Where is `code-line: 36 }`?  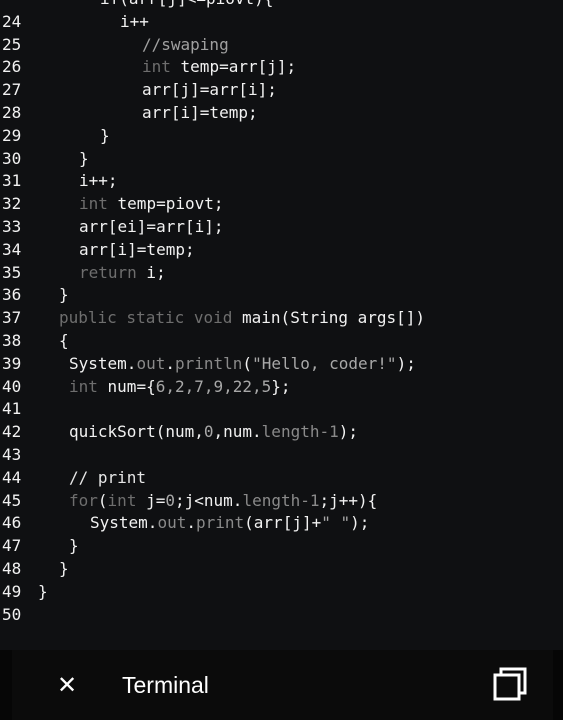 code-line: 36 } is located at coordinates (281, 295).